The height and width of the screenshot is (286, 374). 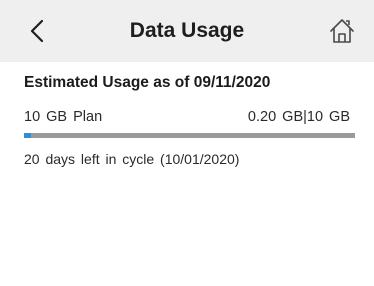 I want to click on usage-progress-bar, so click(x=189, y=135).